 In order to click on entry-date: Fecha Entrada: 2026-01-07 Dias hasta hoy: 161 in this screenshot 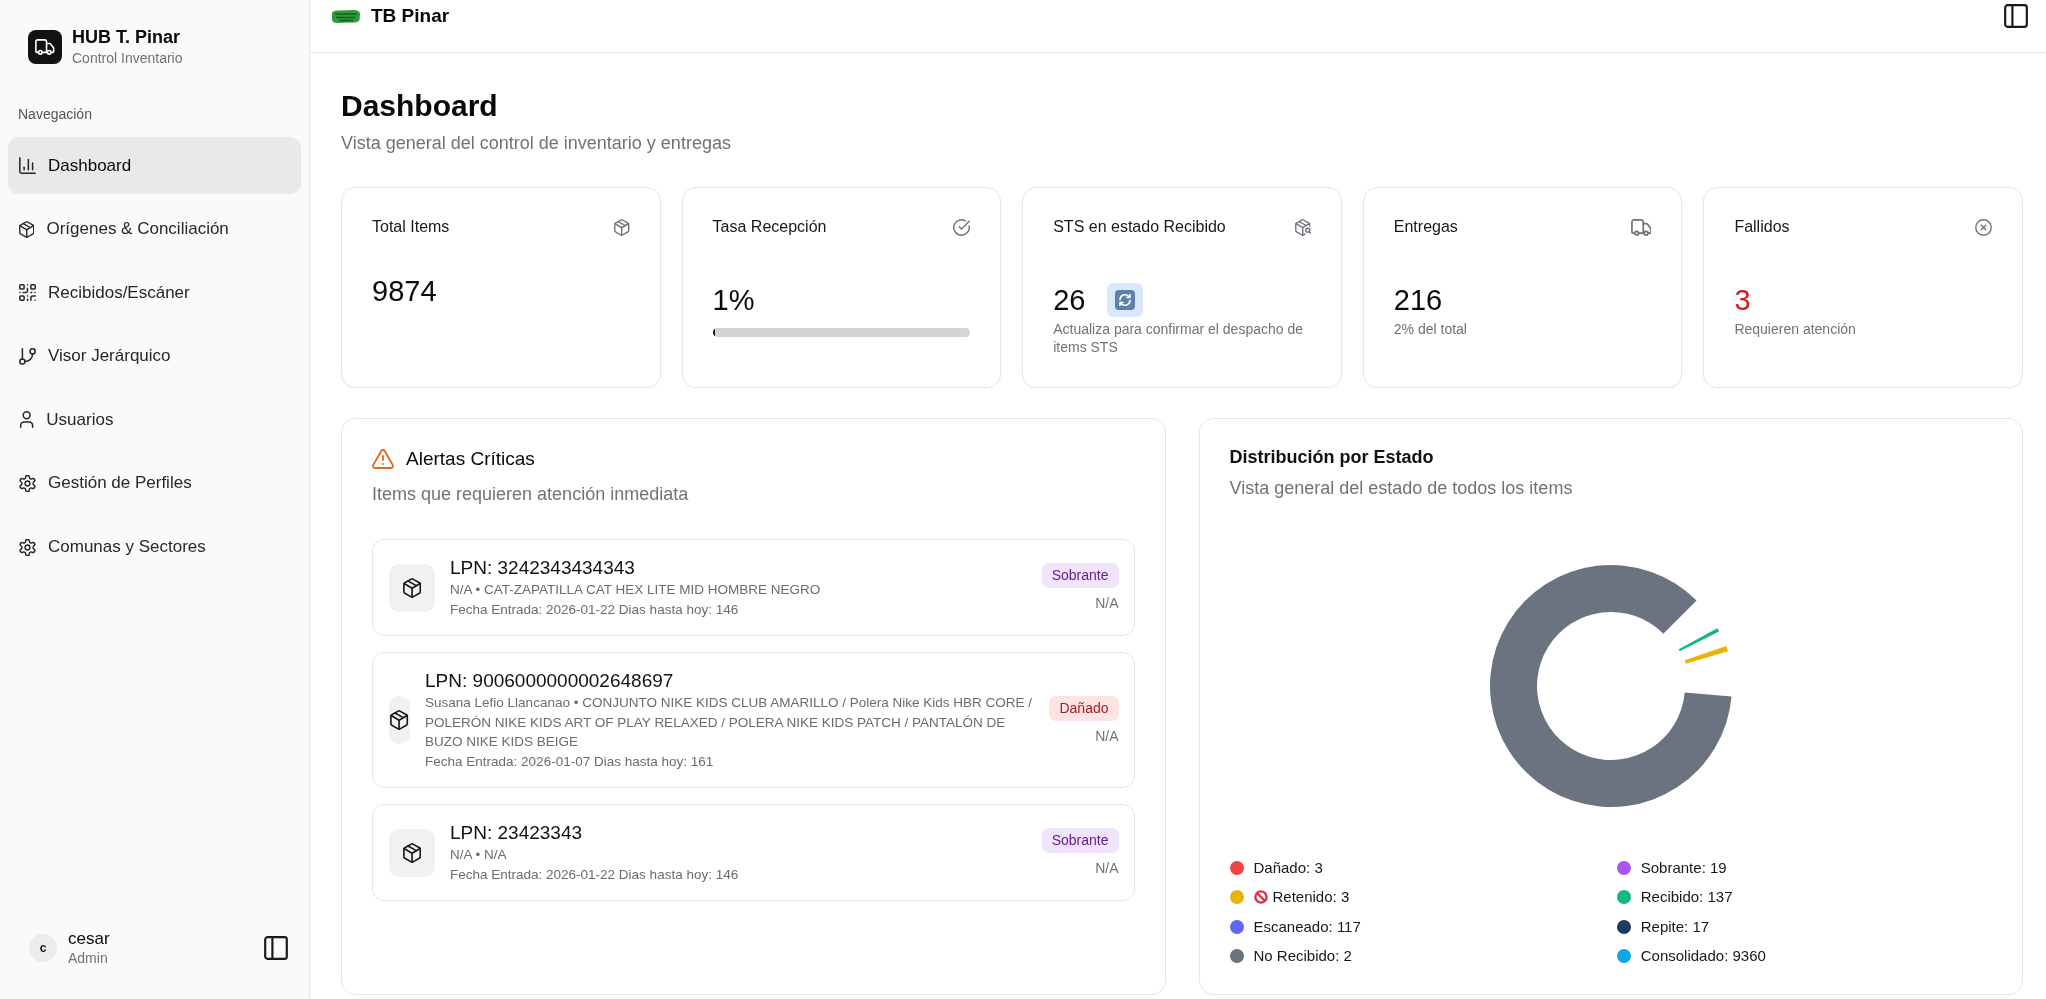, I will do `click(570, 761)`.